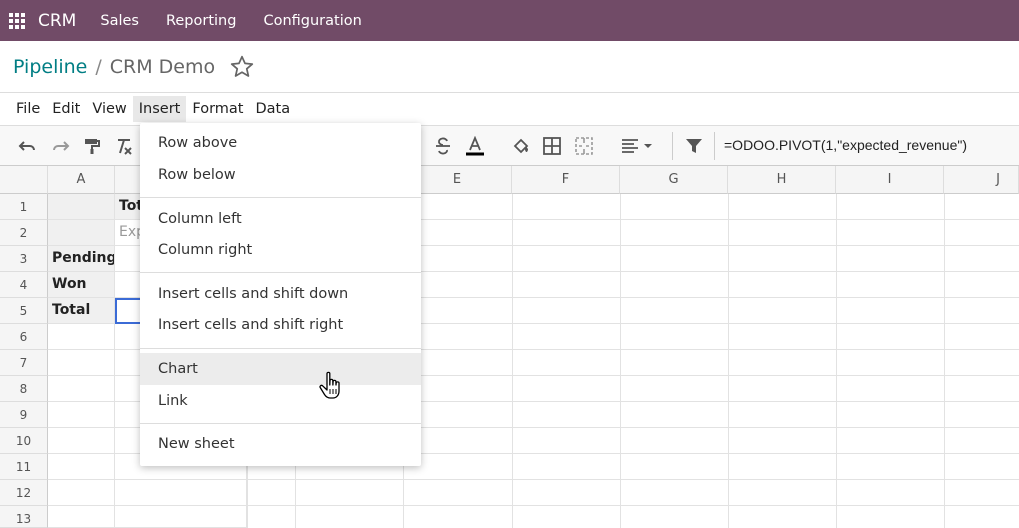 The image size is (1019, 528). What do you see at coordinates (584, 146) in the screenshot?
I see `merge-cells-icon` at bounding box center [584, 146].